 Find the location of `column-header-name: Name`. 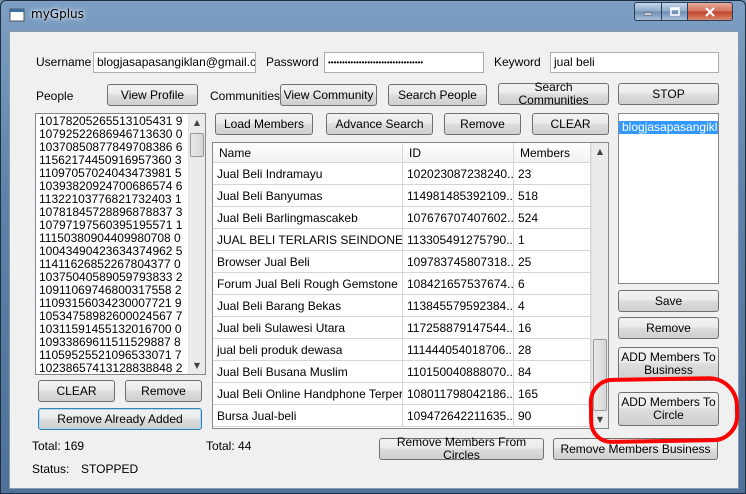

column-header-name: Name is located at coordinates (308, 153).